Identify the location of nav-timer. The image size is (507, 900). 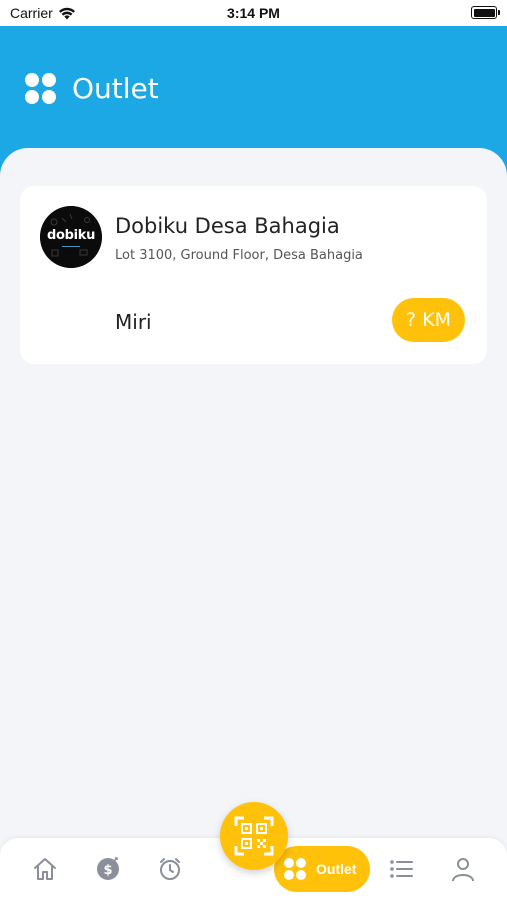
(170, 869).